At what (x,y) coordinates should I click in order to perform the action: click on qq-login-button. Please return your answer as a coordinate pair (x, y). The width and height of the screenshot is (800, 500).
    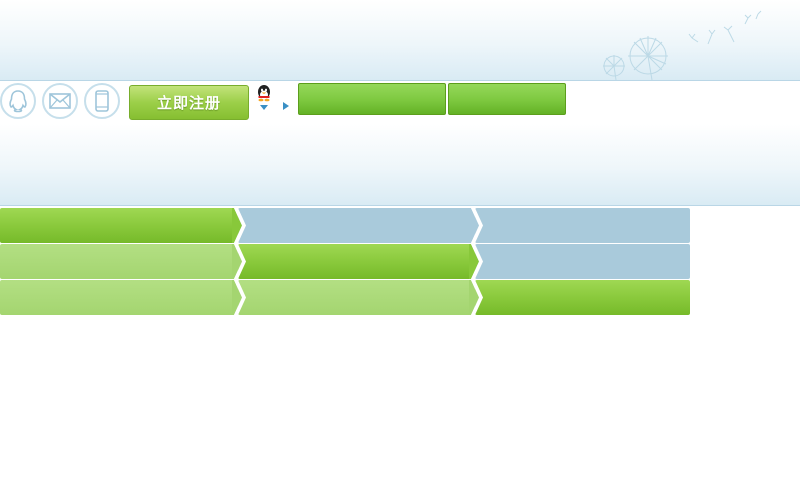
    Looking at the image, I should click on (18, 101).